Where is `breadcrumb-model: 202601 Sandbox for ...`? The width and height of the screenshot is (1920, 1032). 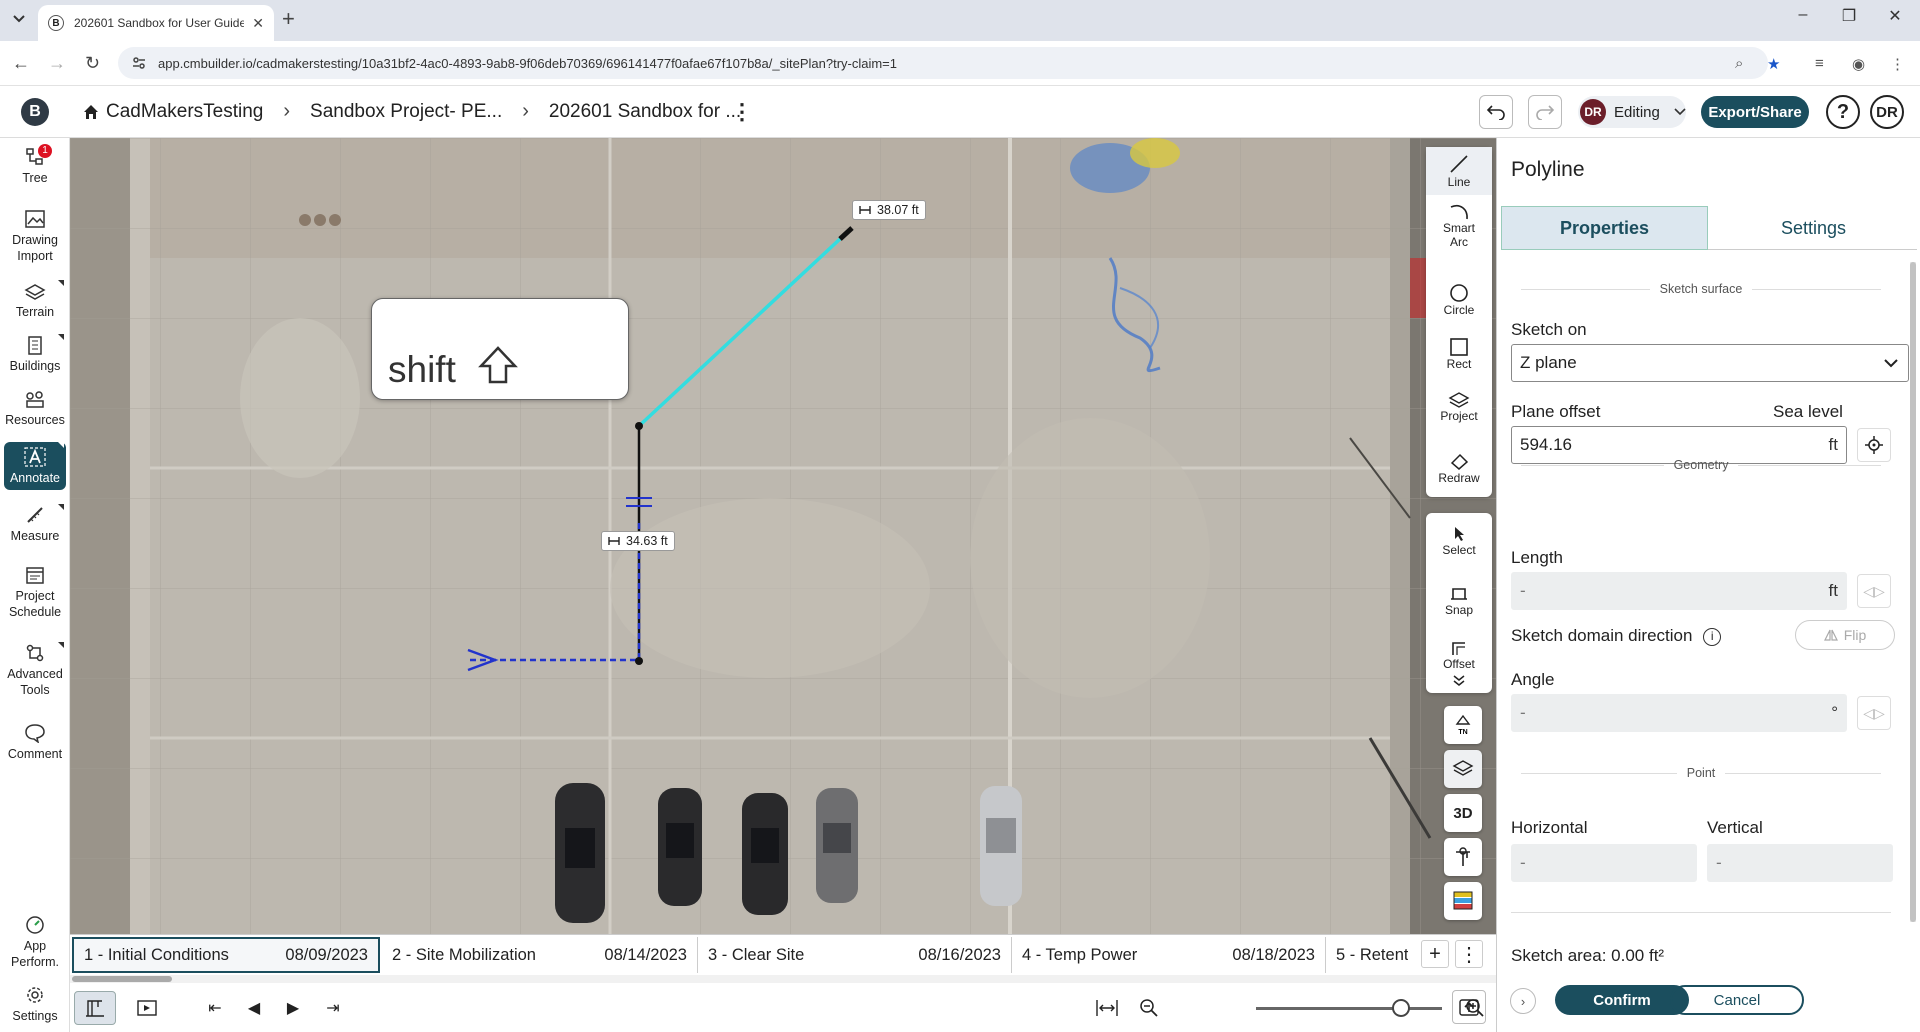 breadcrumb-model: 202601 Sandbox for ... is located at coordinates (645, 112).